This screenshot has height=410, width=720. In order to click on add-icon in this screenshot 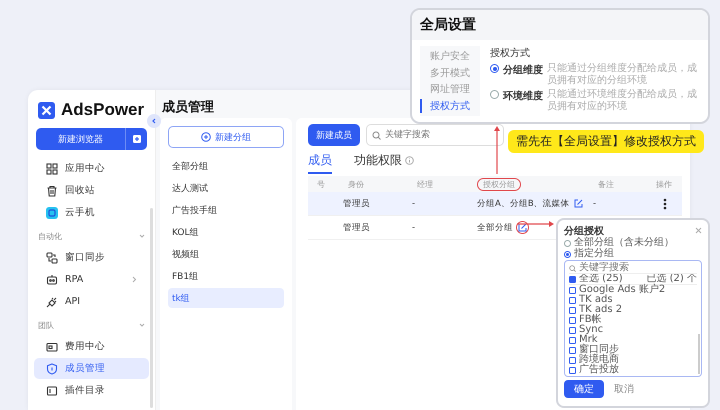, I will do `click(137, 139)`.